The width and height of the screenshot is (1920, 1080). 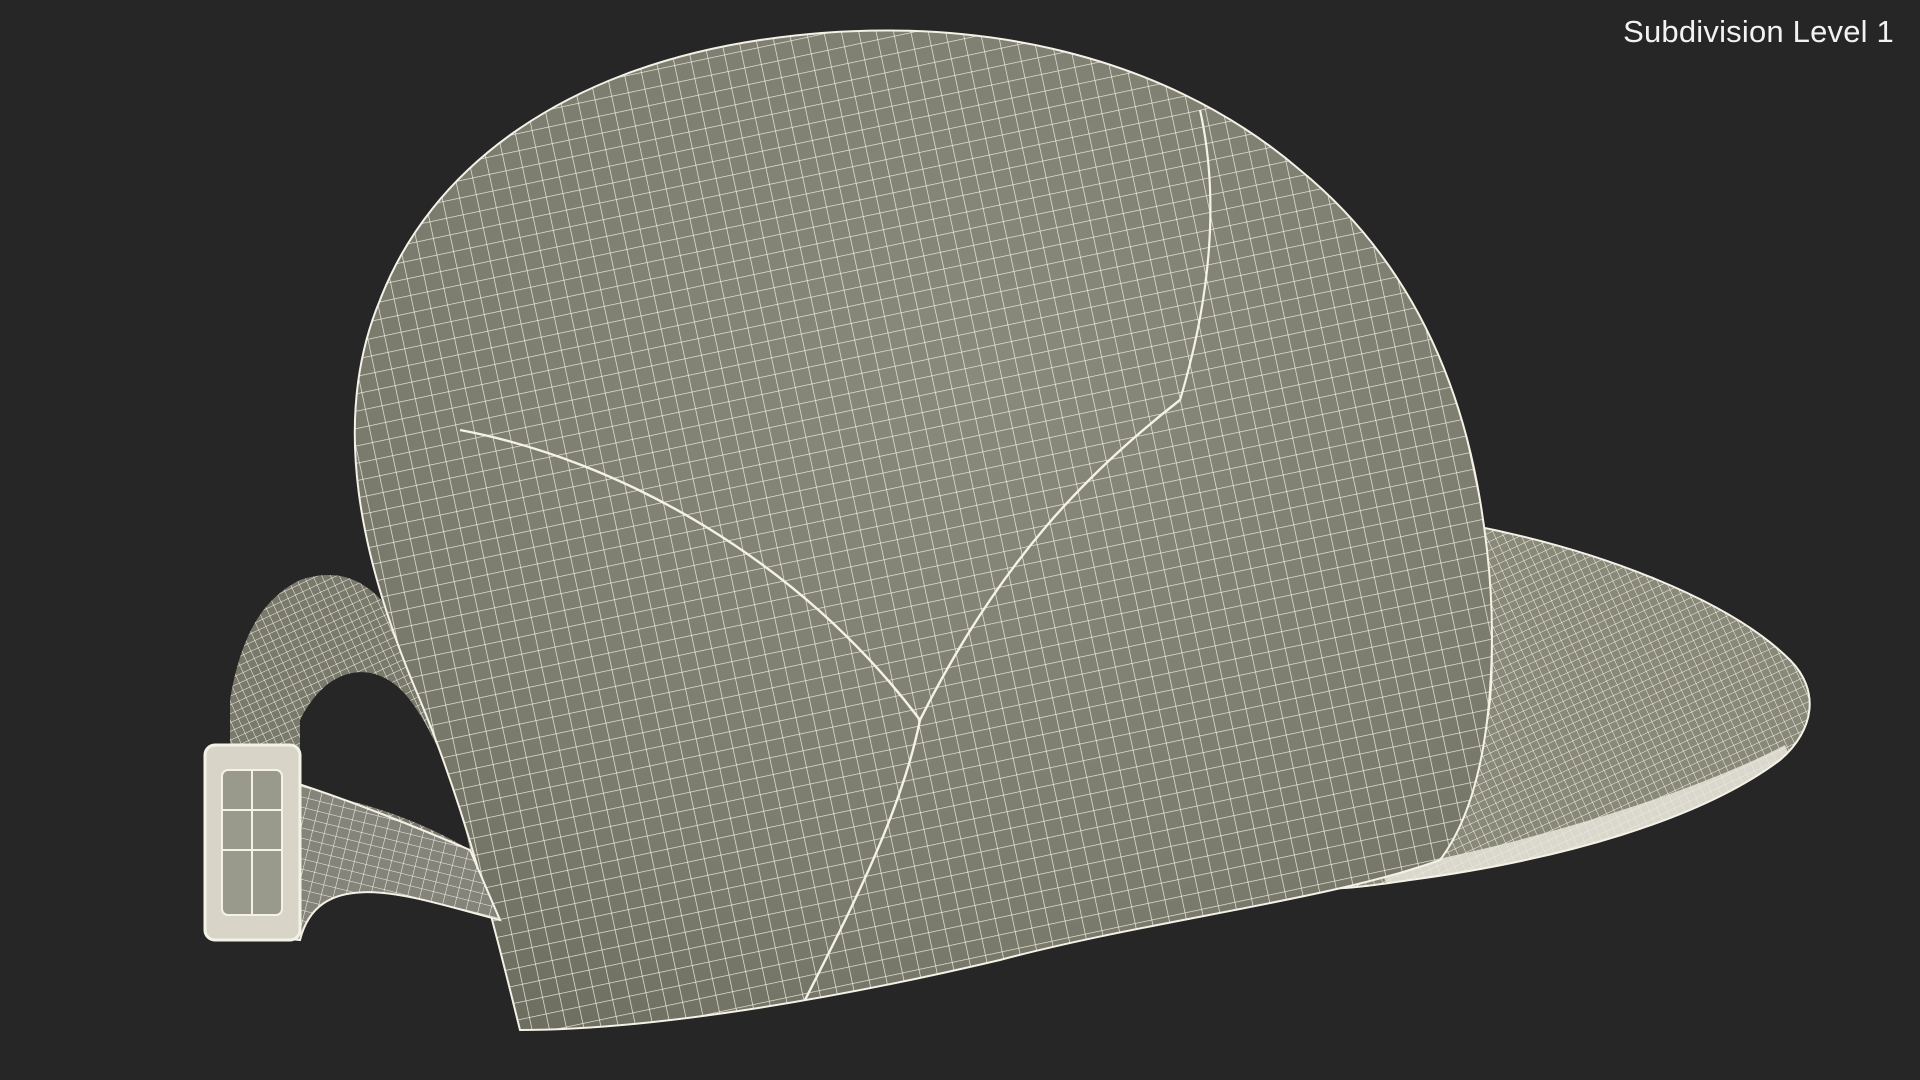 What do you see at coordinates (252, 842) in the screenshot?
I see `strap-buckle-icon` at bounding box center [252, 842].